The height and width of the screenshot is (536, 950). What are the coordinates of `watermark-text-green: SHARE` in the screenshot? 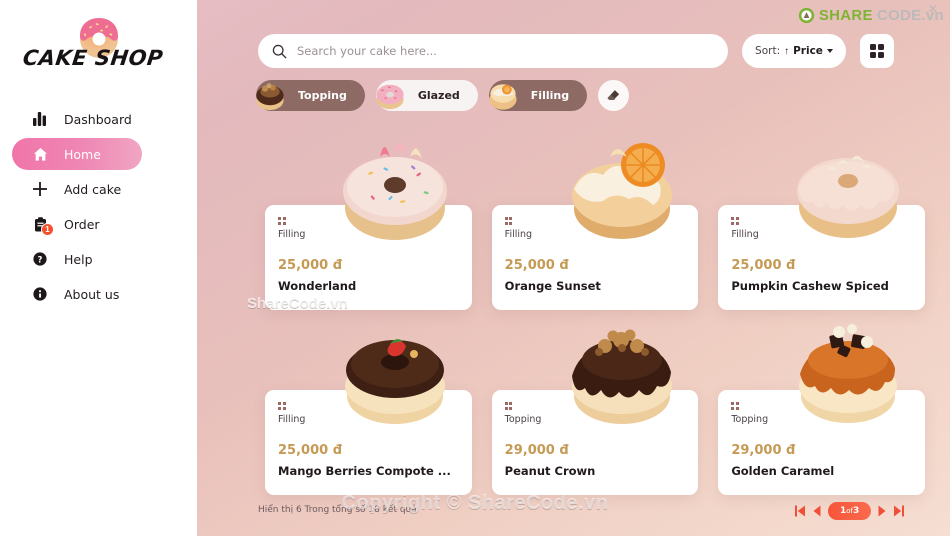 It's located at (845, 15).